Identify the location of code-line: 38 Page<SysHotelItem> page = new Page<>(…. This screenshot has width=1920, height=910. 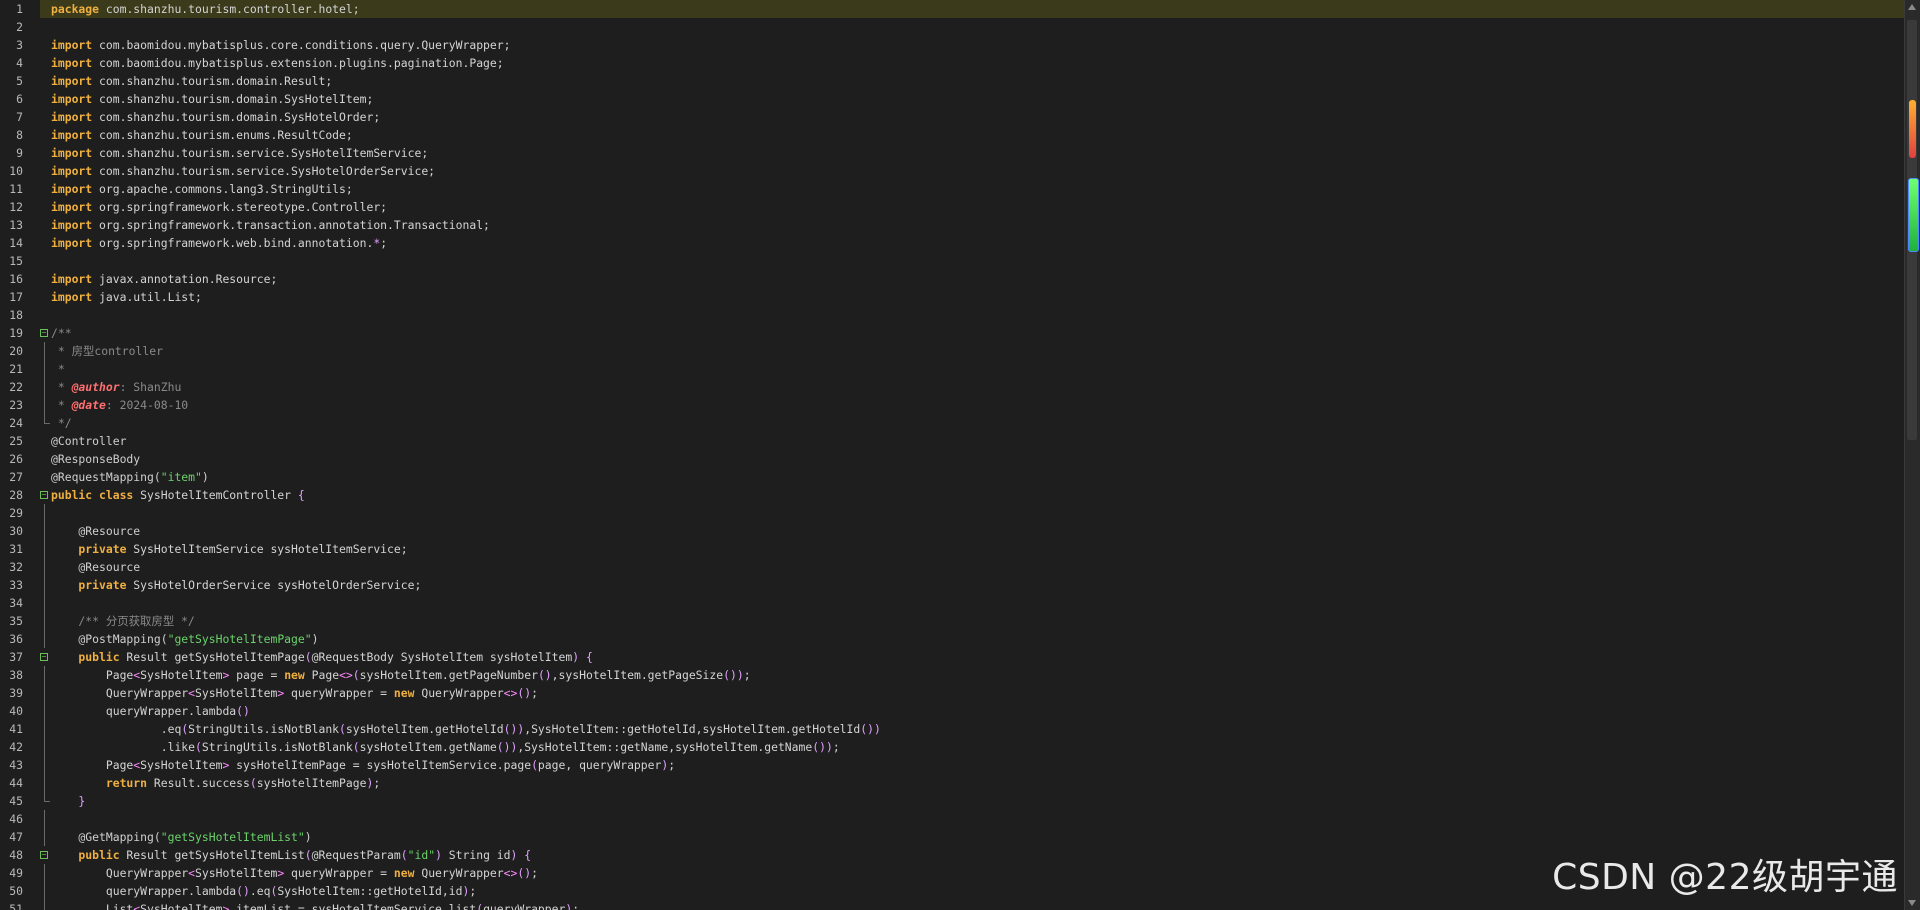
(952, 675).